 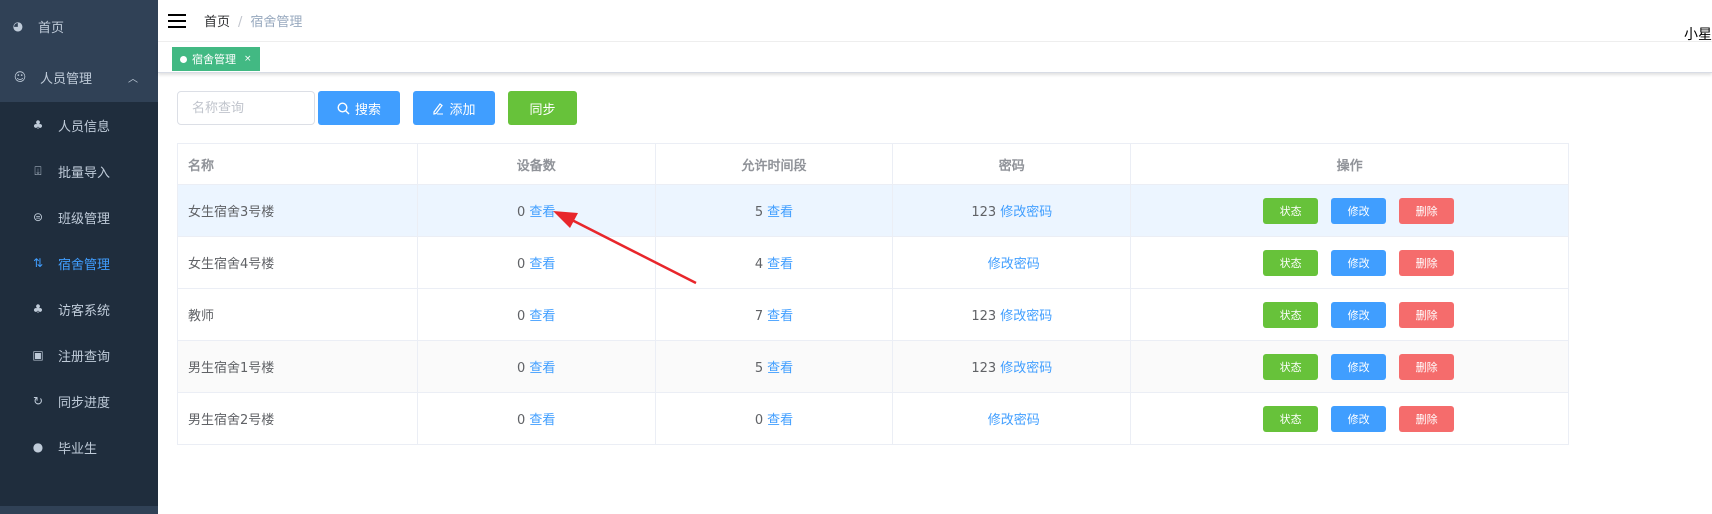 I want to click on tags-view: 宿舍管理 ×, so click(x=935, y=57).